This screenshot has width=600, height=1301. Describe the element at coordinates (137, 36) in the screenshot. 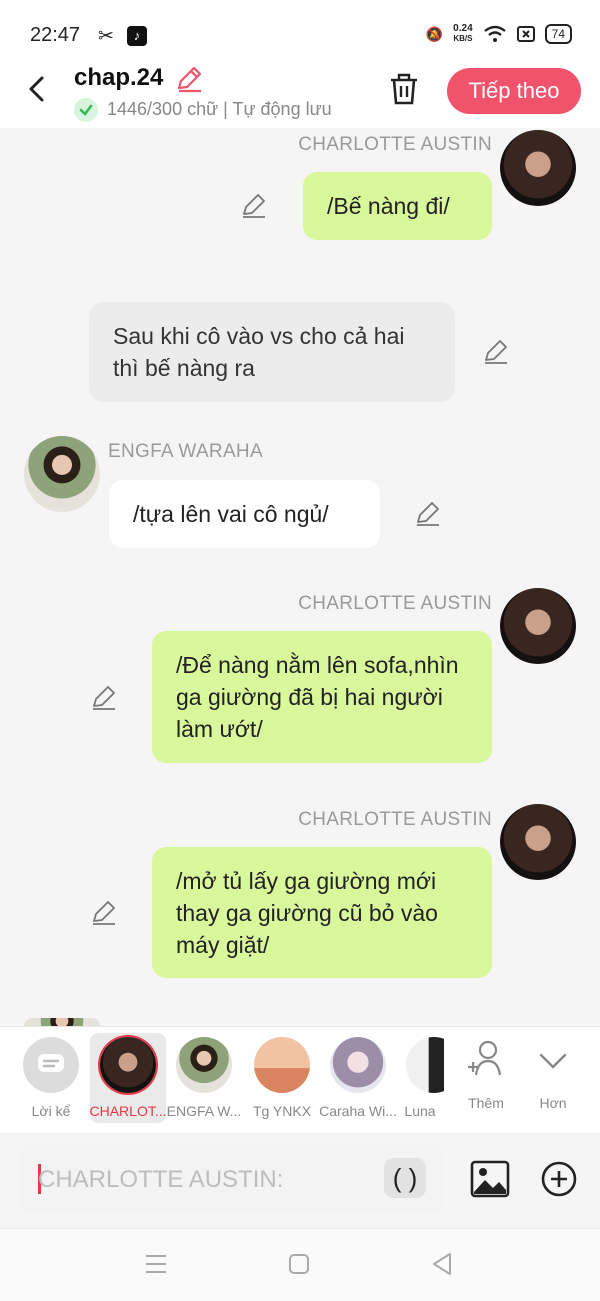

I see `tiktok-icon: ♪` at that location.